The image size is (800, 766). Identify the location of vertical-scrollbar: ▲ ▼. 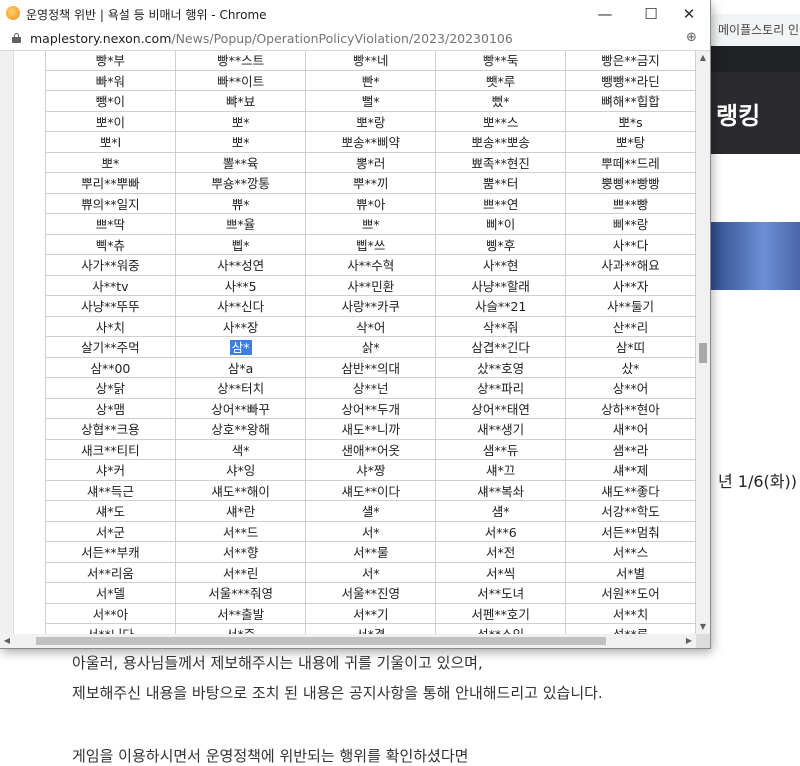
(703, 342).